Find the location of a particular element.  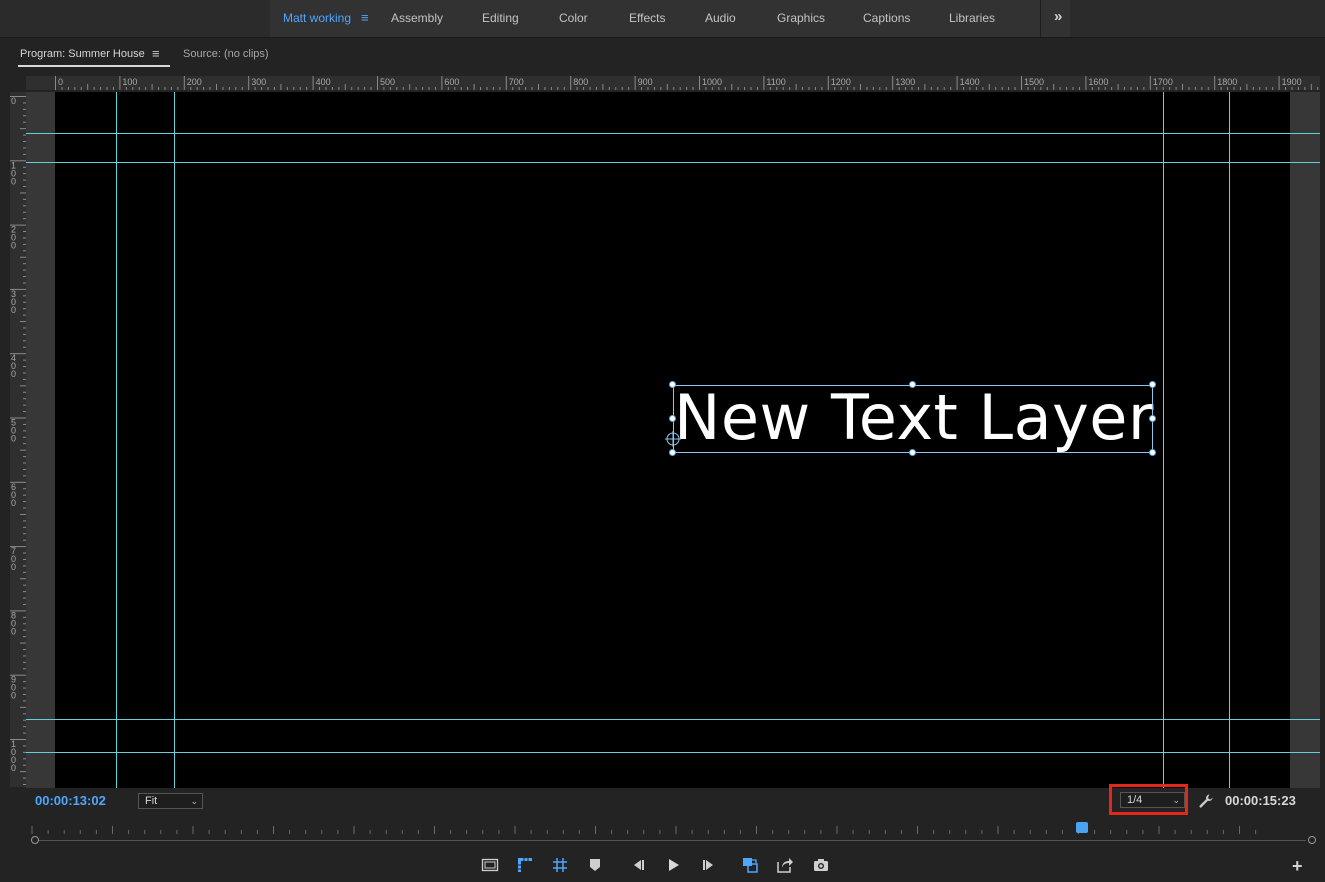

step-forward-icon is located at coordinates (709, 865).